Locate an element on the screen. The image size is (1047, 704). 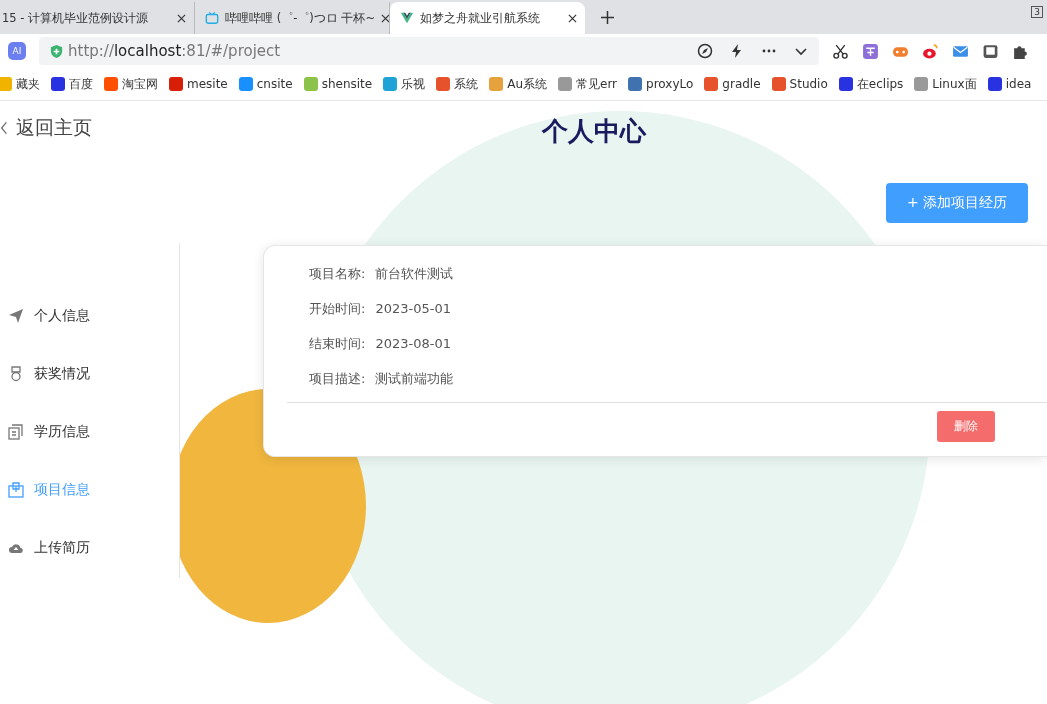
menu-item: 个人信息 is located at coordinates (89, 316).